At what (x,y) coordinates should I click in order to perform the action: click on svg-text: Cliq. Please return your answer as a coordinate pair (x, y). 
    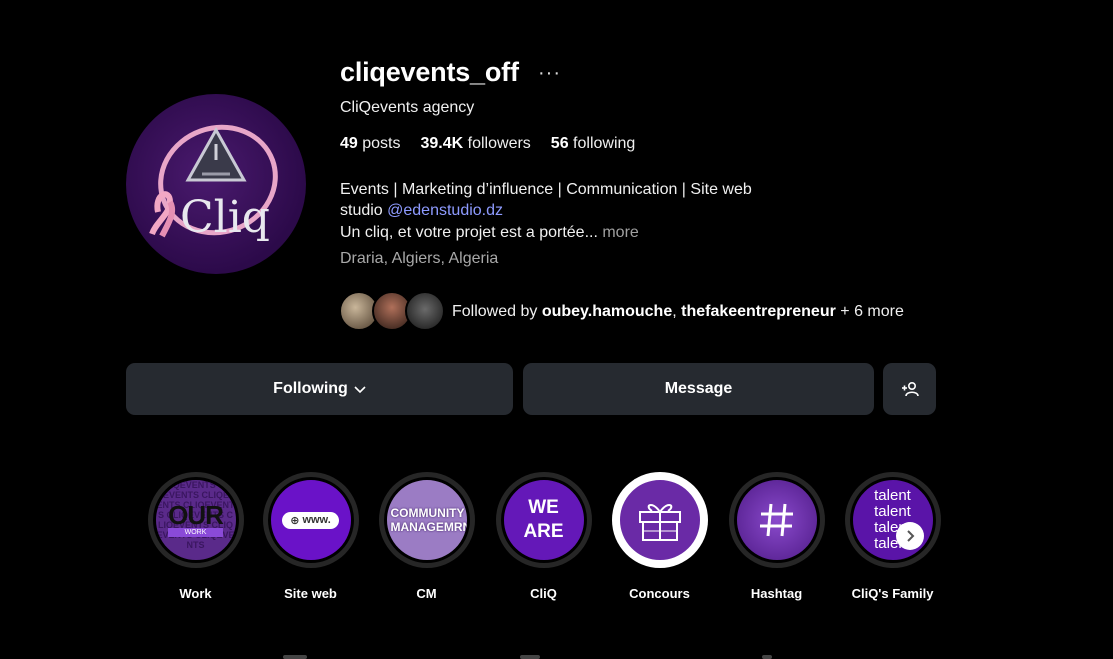
    Looking at the image, I should click on (225, 217).